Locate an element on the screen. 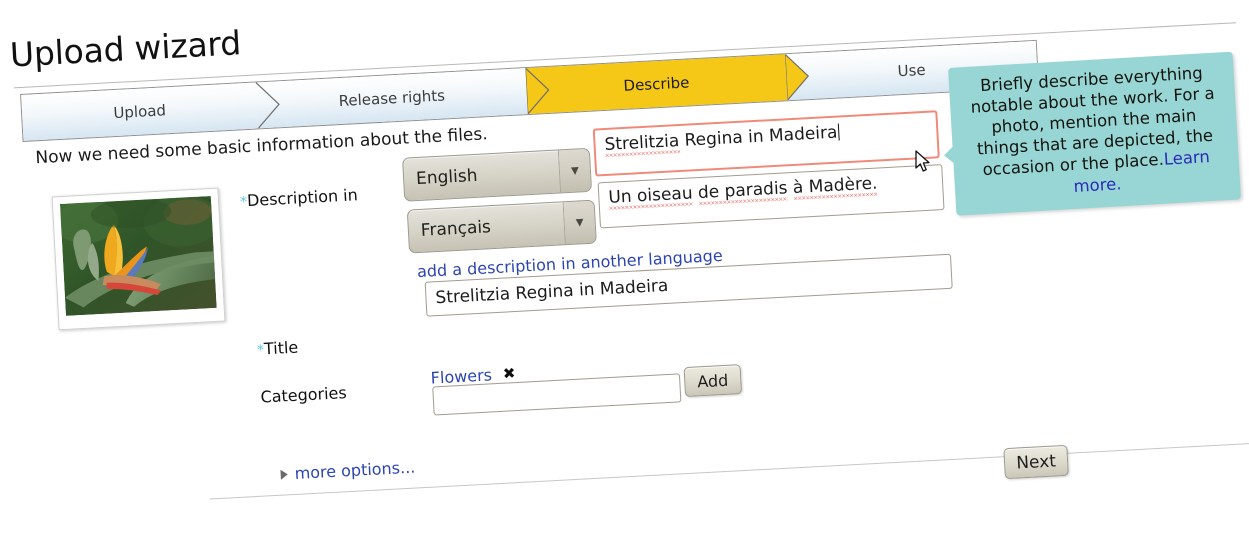  language-select-value: English is located at coordinates (446, 177).